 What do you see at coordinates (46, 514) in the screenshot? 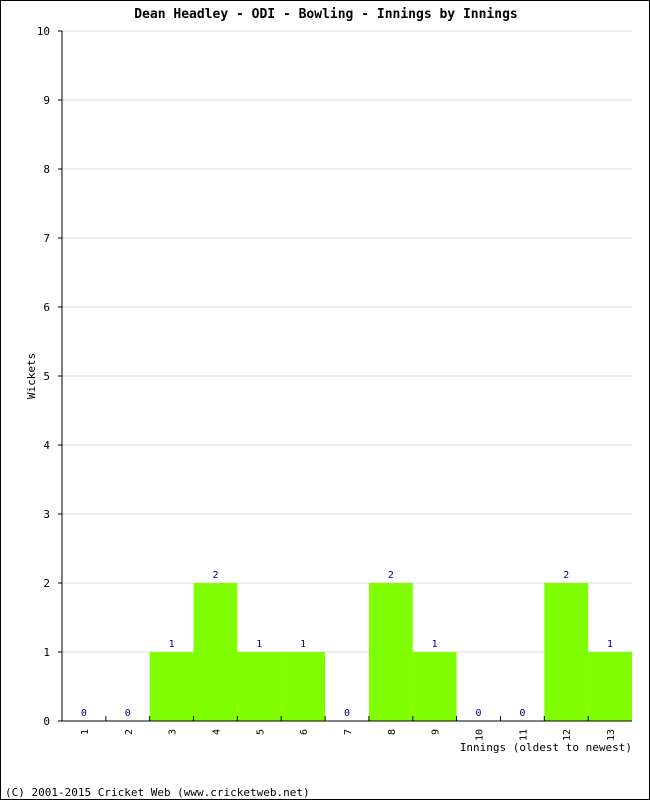
I see `y-tick-label: 3` at bounding box center [46, 514].